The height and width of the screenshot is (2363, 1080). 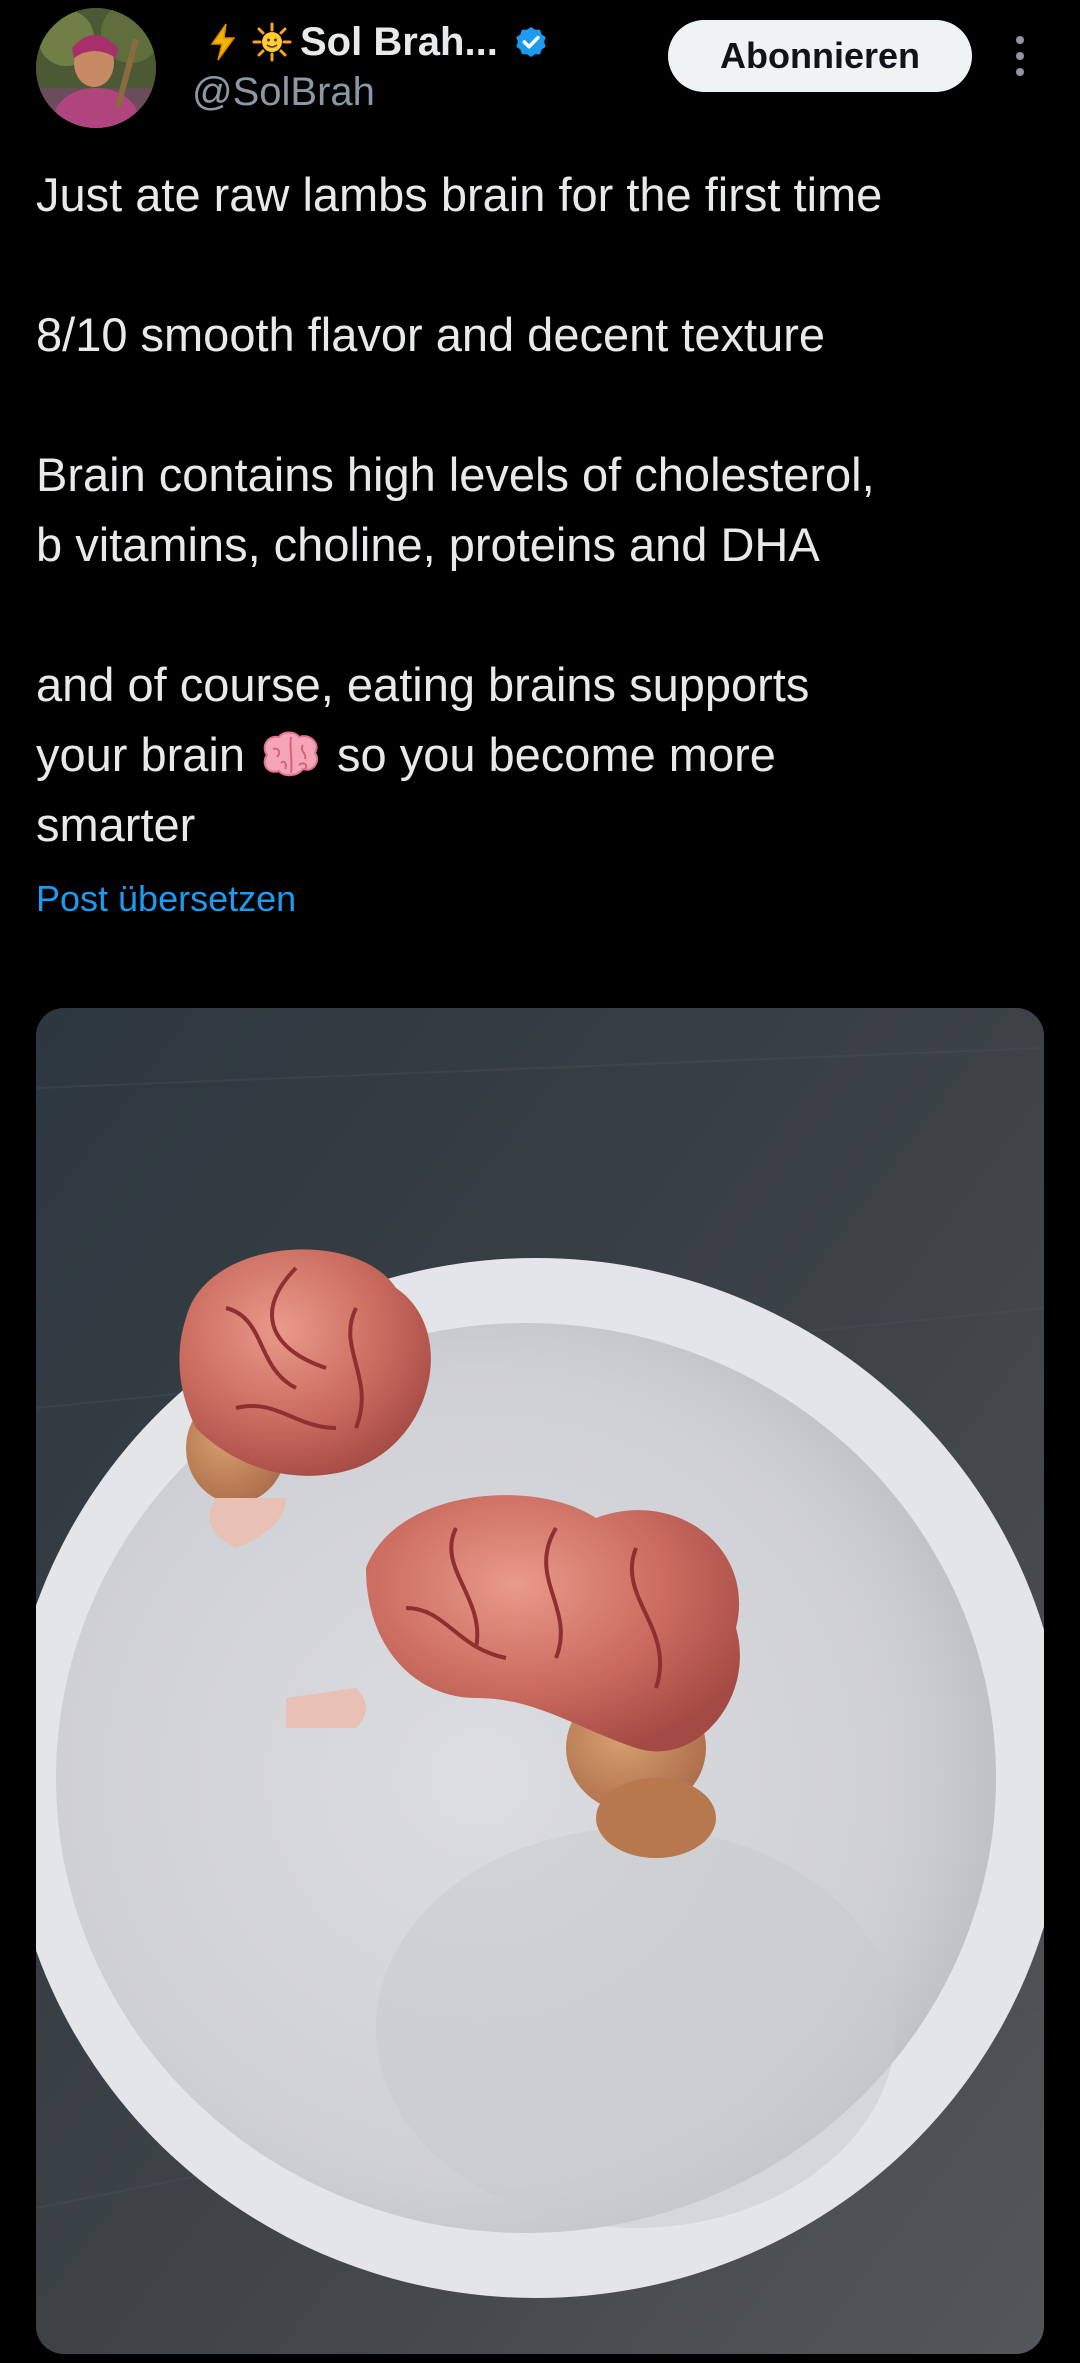 What do you see at coordinates (531, 42) in the screenshot?
I see `verified-badge-icon` at bounding box center [531, 42].